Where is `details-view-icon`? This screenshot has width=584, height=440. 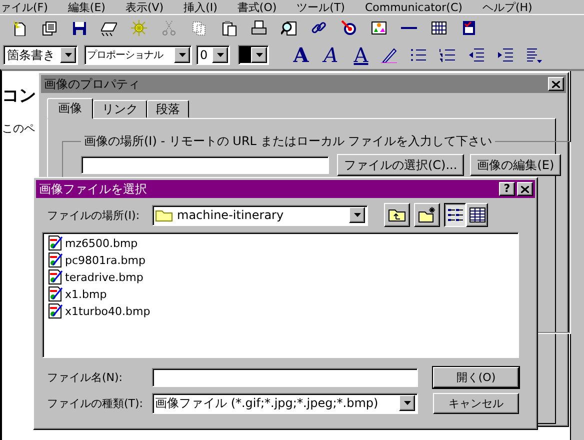 details-view-icon is located at coordinates (477, 215).